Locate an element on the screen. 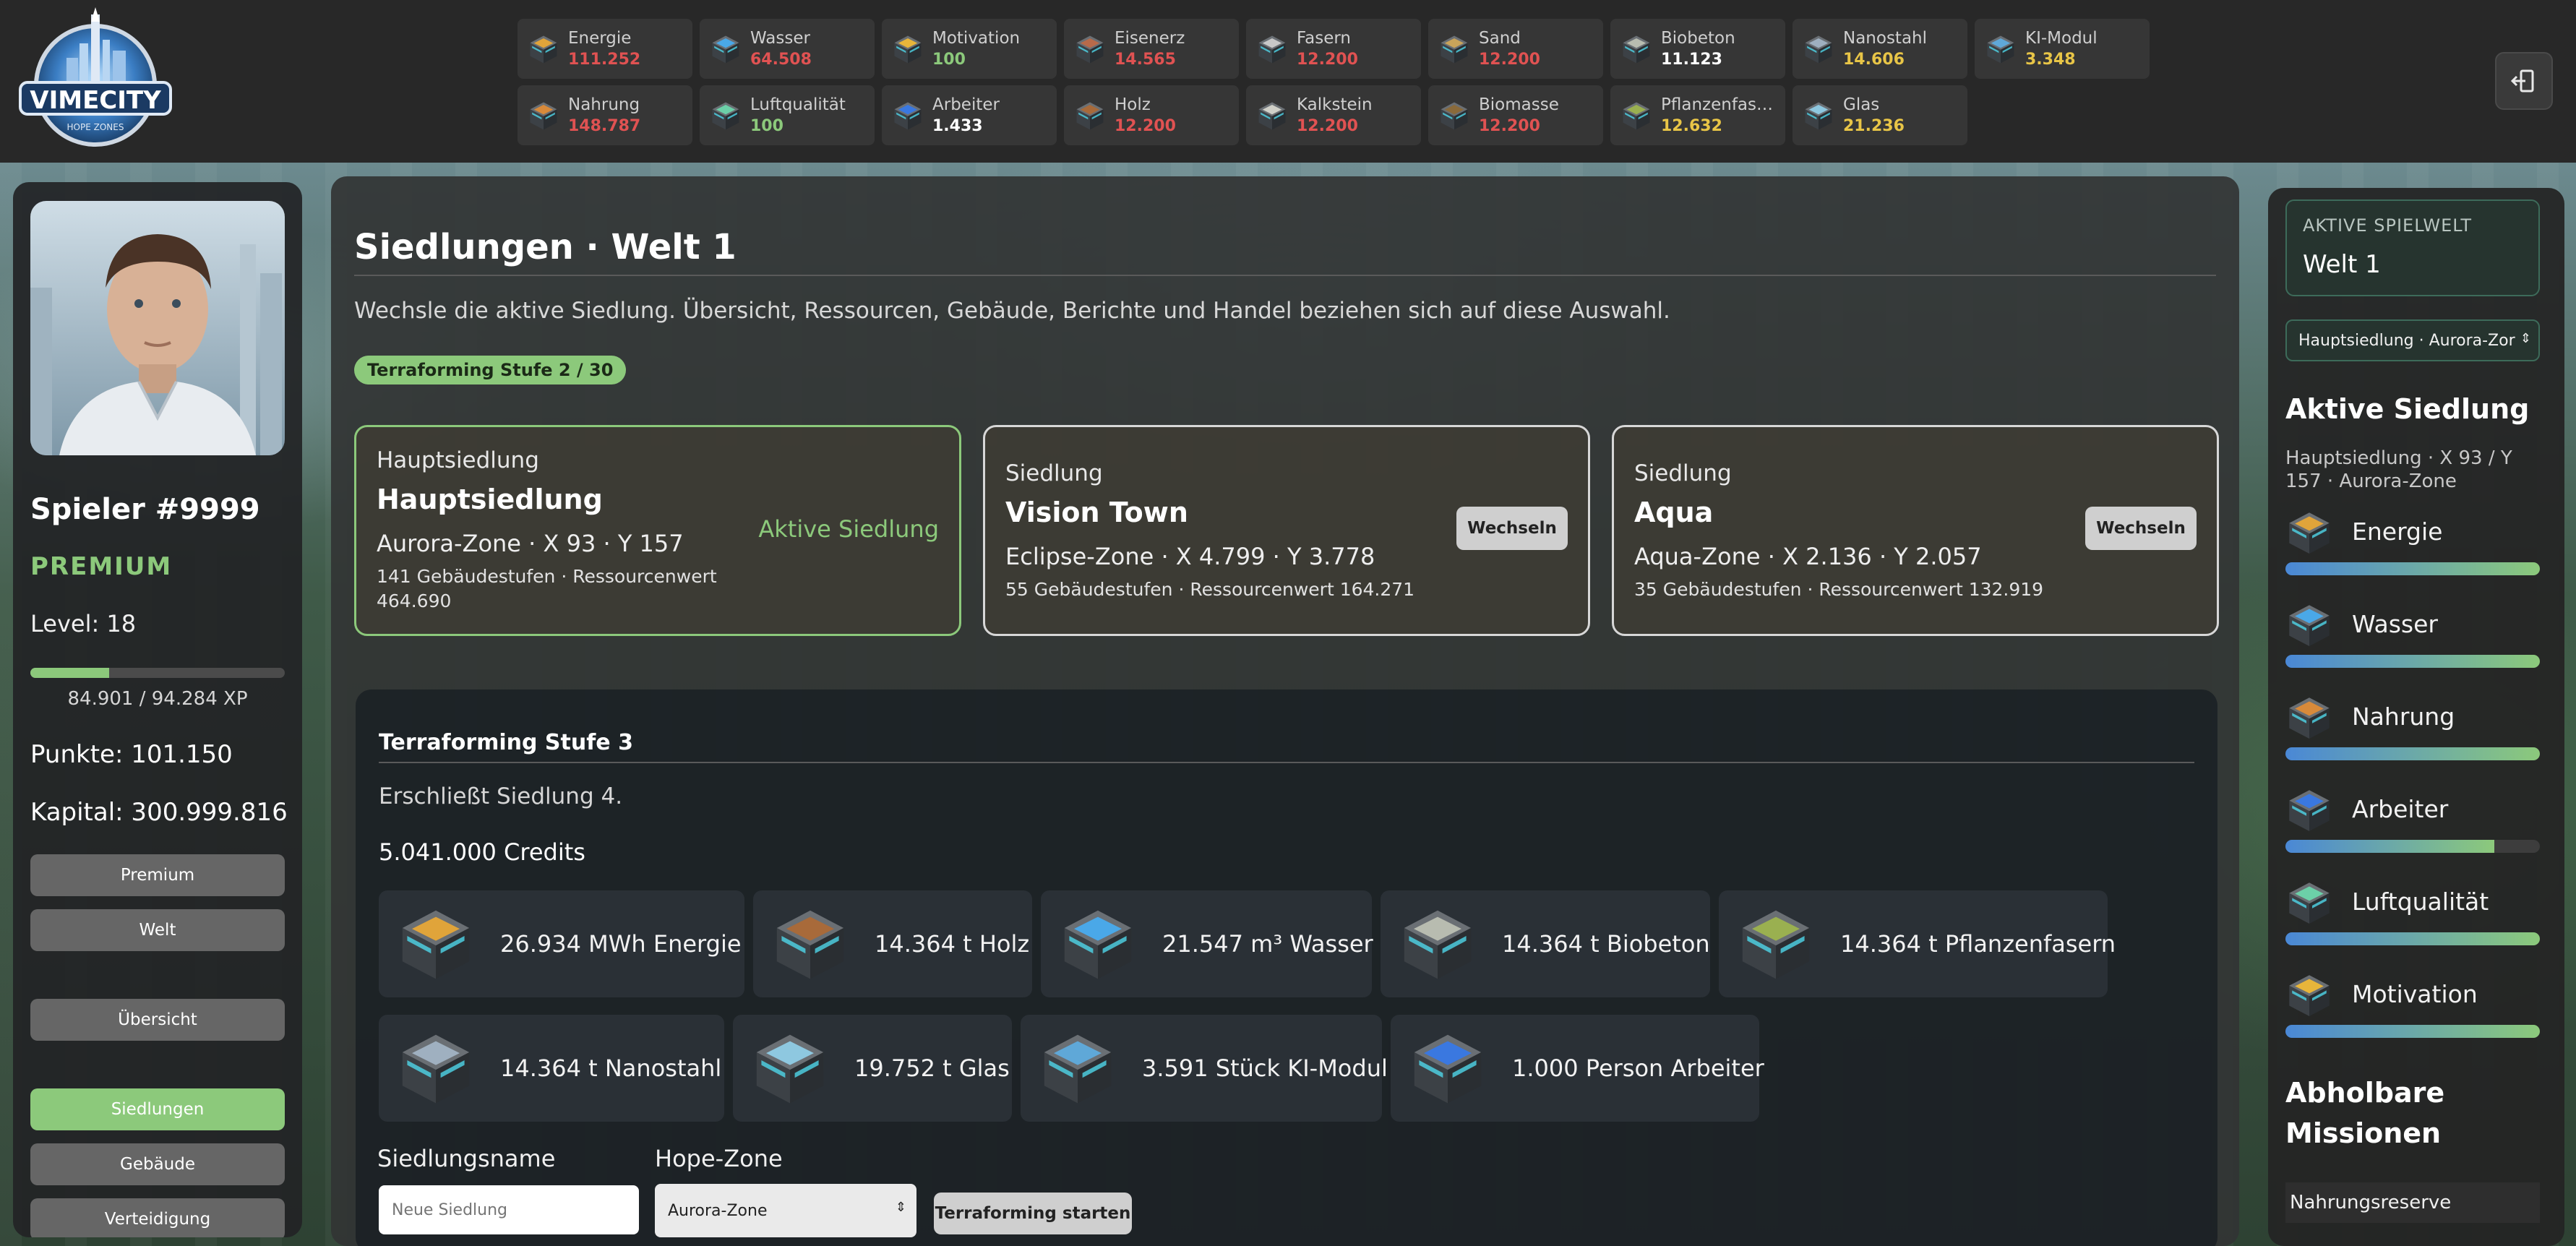 This screenshot has height=1246, width=2576. cost-text: 14.364 t Nanostahl is located at coordinates (611, 1068).